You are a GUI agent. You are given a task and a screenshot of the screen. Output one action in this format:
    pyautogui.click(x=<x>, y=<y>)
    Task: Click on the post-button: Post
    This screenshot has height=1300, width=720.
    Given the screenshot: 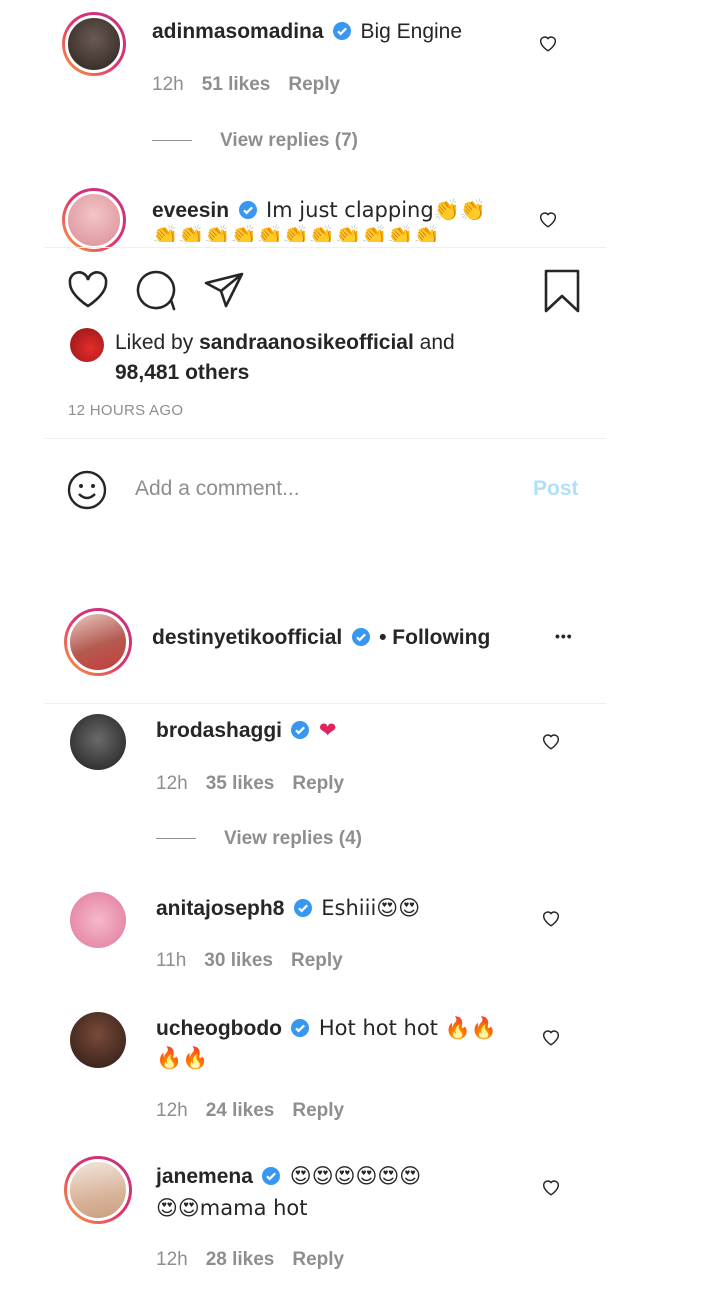 What is the action you would take?
    pyautogui.click(x=556, y=489)
    